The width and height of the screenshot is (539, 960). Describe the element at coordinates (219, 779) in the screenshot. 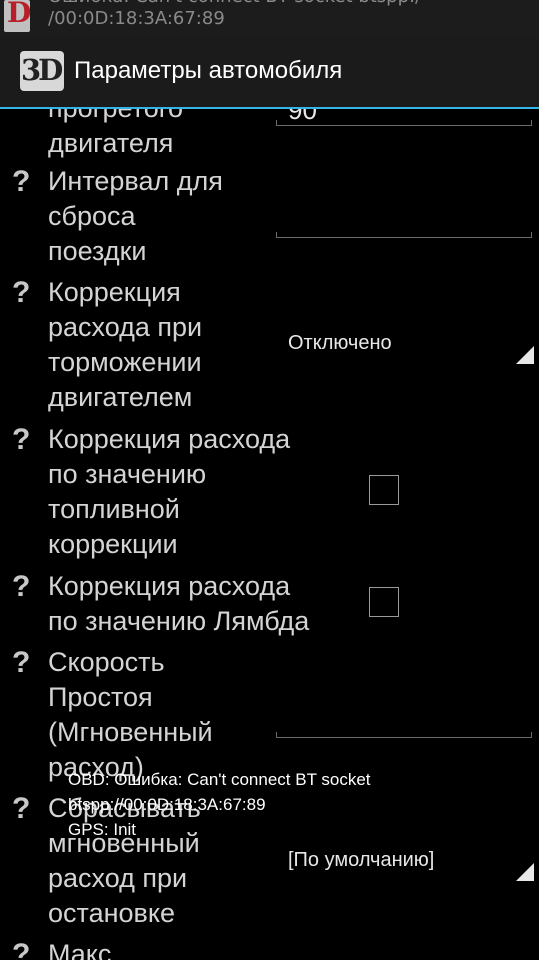

I see `obd-error-line: OBD: Ошибка: Can't connect BT socket` at that location.